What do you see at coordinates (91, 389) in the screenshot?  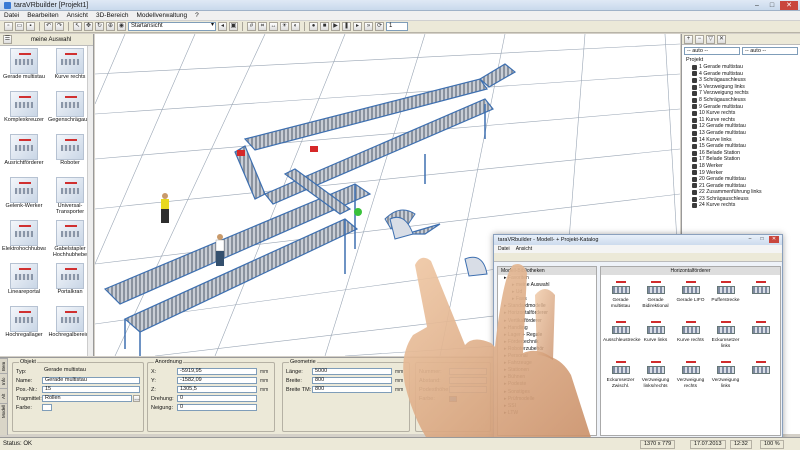 I see `pos-input: 15` at bounding box center [91, 389].